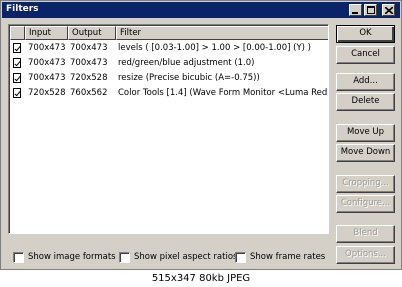 This screenshot has width=402, height=287. I want to click on show-image-formats-checkbox, so click(18, 257).